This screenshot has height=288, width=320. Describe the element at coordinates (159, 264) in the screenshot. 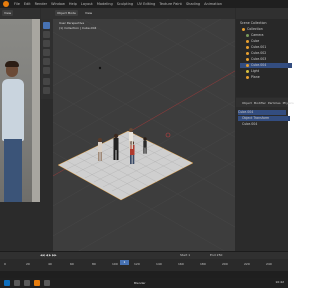

I see `ruler-tick: 140` at that location.